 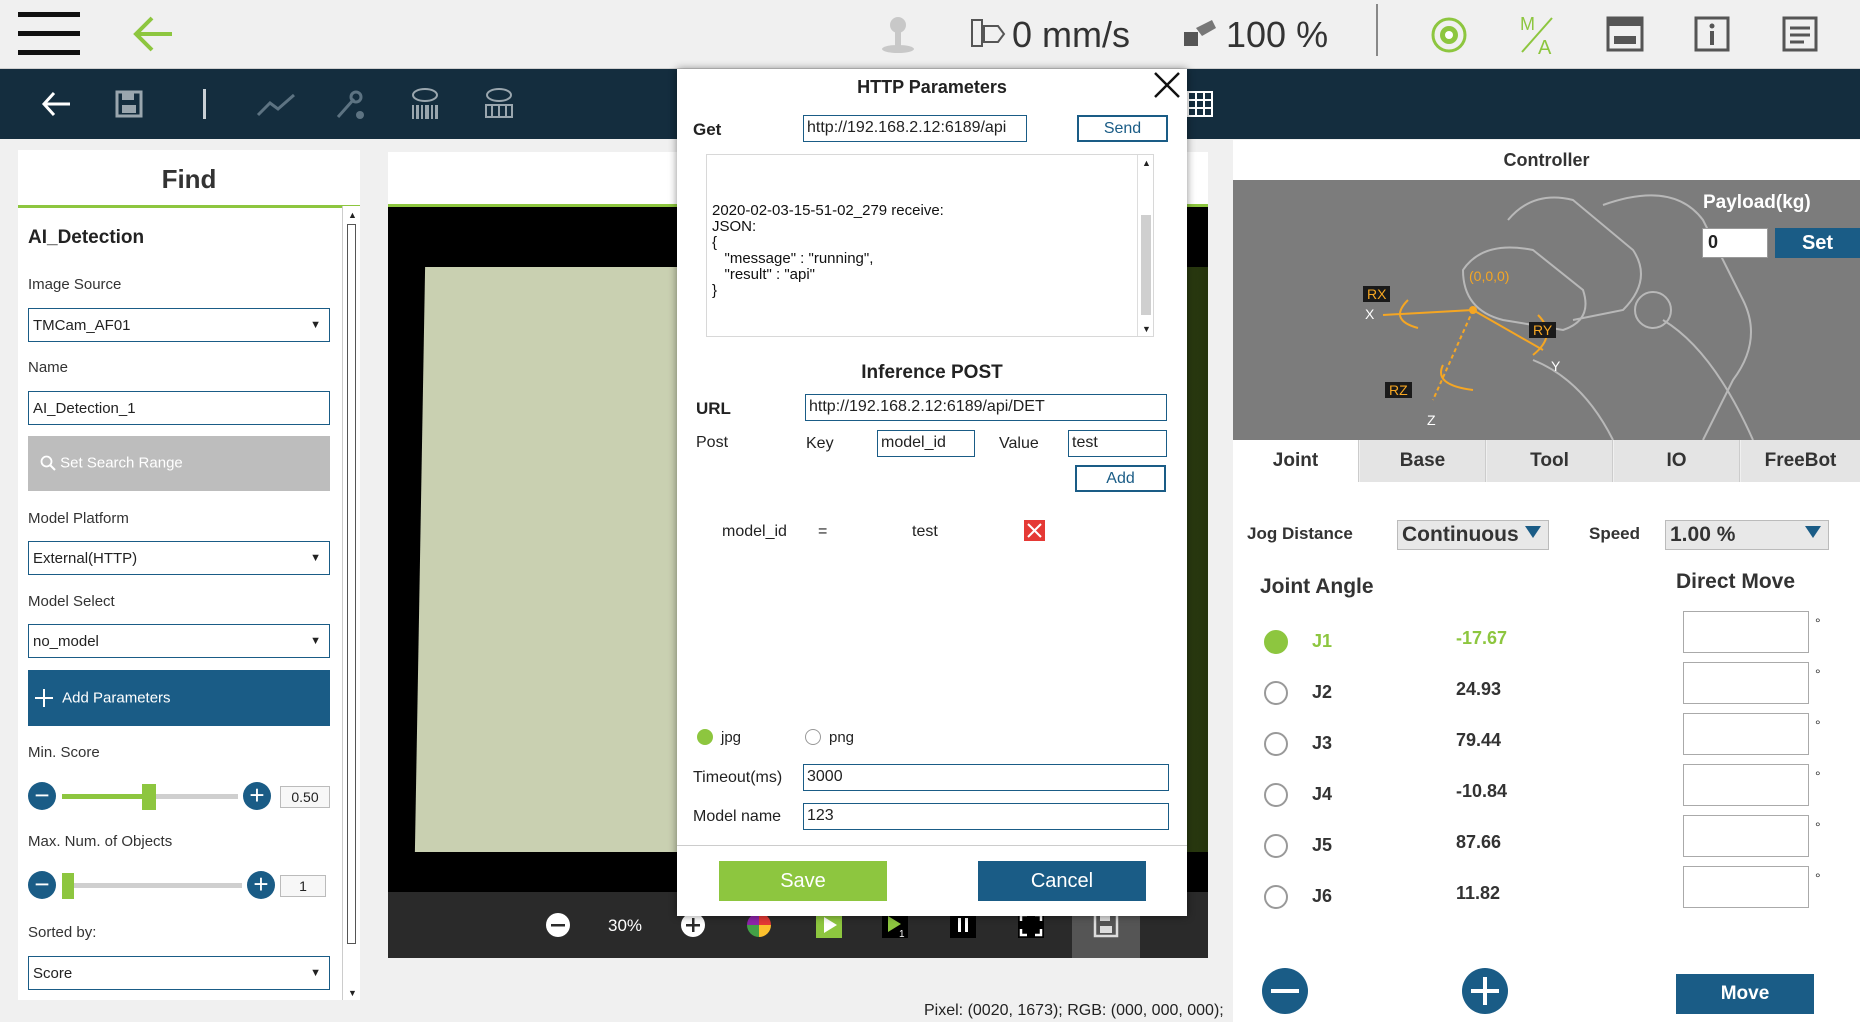 I want to click on tab-base: Base, so click(x=1423, y=461).